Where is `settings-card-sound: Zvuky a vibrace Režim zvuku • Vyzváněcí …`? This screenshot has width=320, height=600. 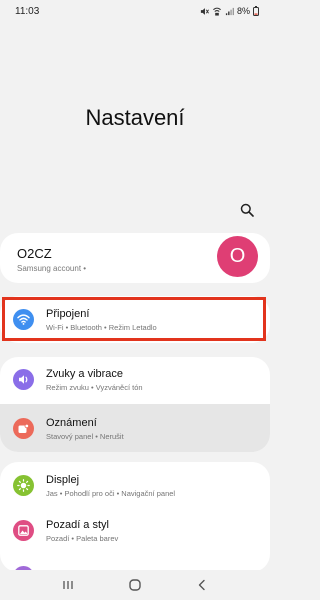
settings-card-sound: Zvuky a vibrace Režim zvuku • Vyzváněcí … is located at coordinates (135, 404).